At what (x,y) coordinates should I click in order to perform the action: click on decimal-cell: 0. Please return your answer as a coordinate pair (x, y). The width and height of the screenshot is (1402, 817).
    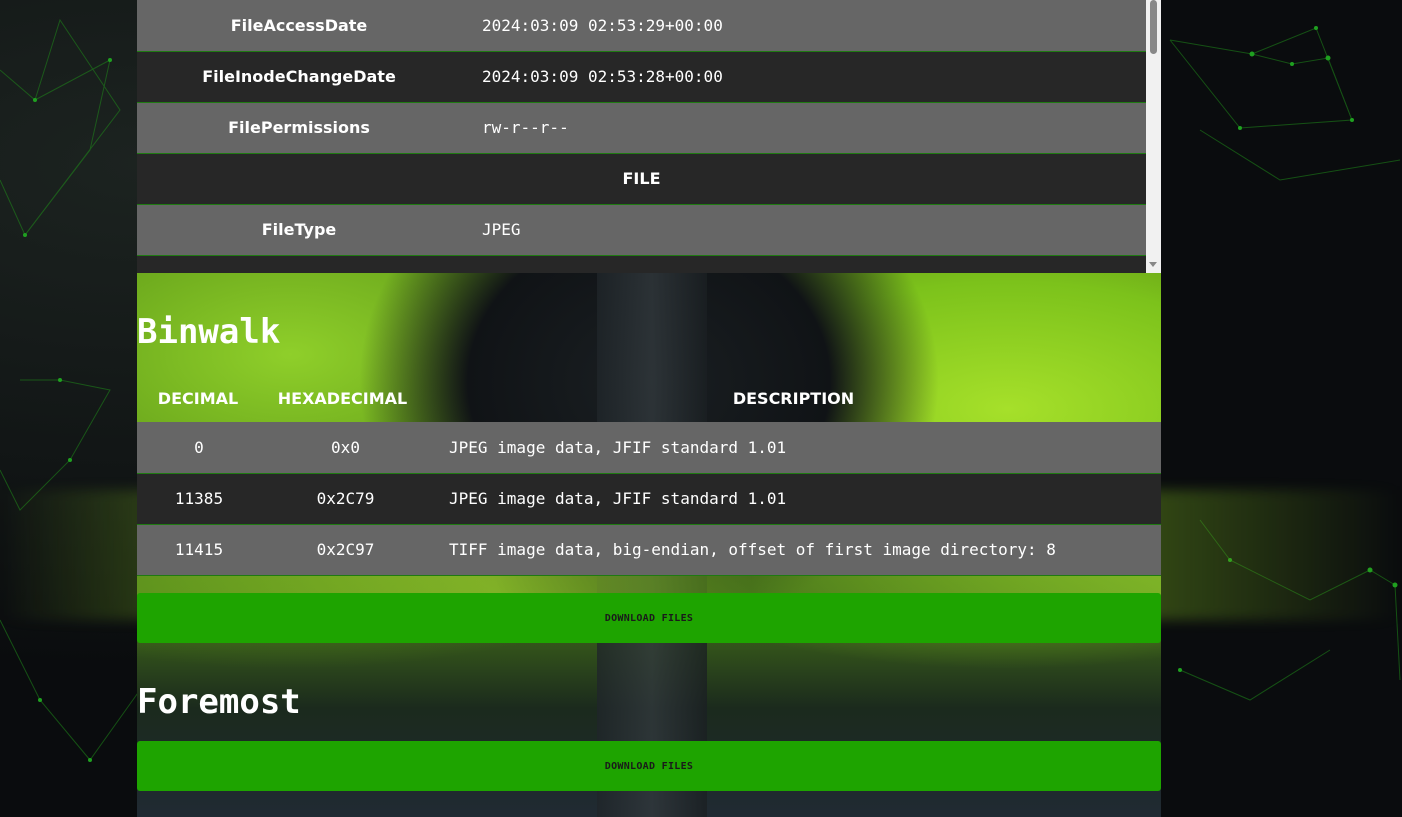
    Looking at the image, I should click on (199, 447).